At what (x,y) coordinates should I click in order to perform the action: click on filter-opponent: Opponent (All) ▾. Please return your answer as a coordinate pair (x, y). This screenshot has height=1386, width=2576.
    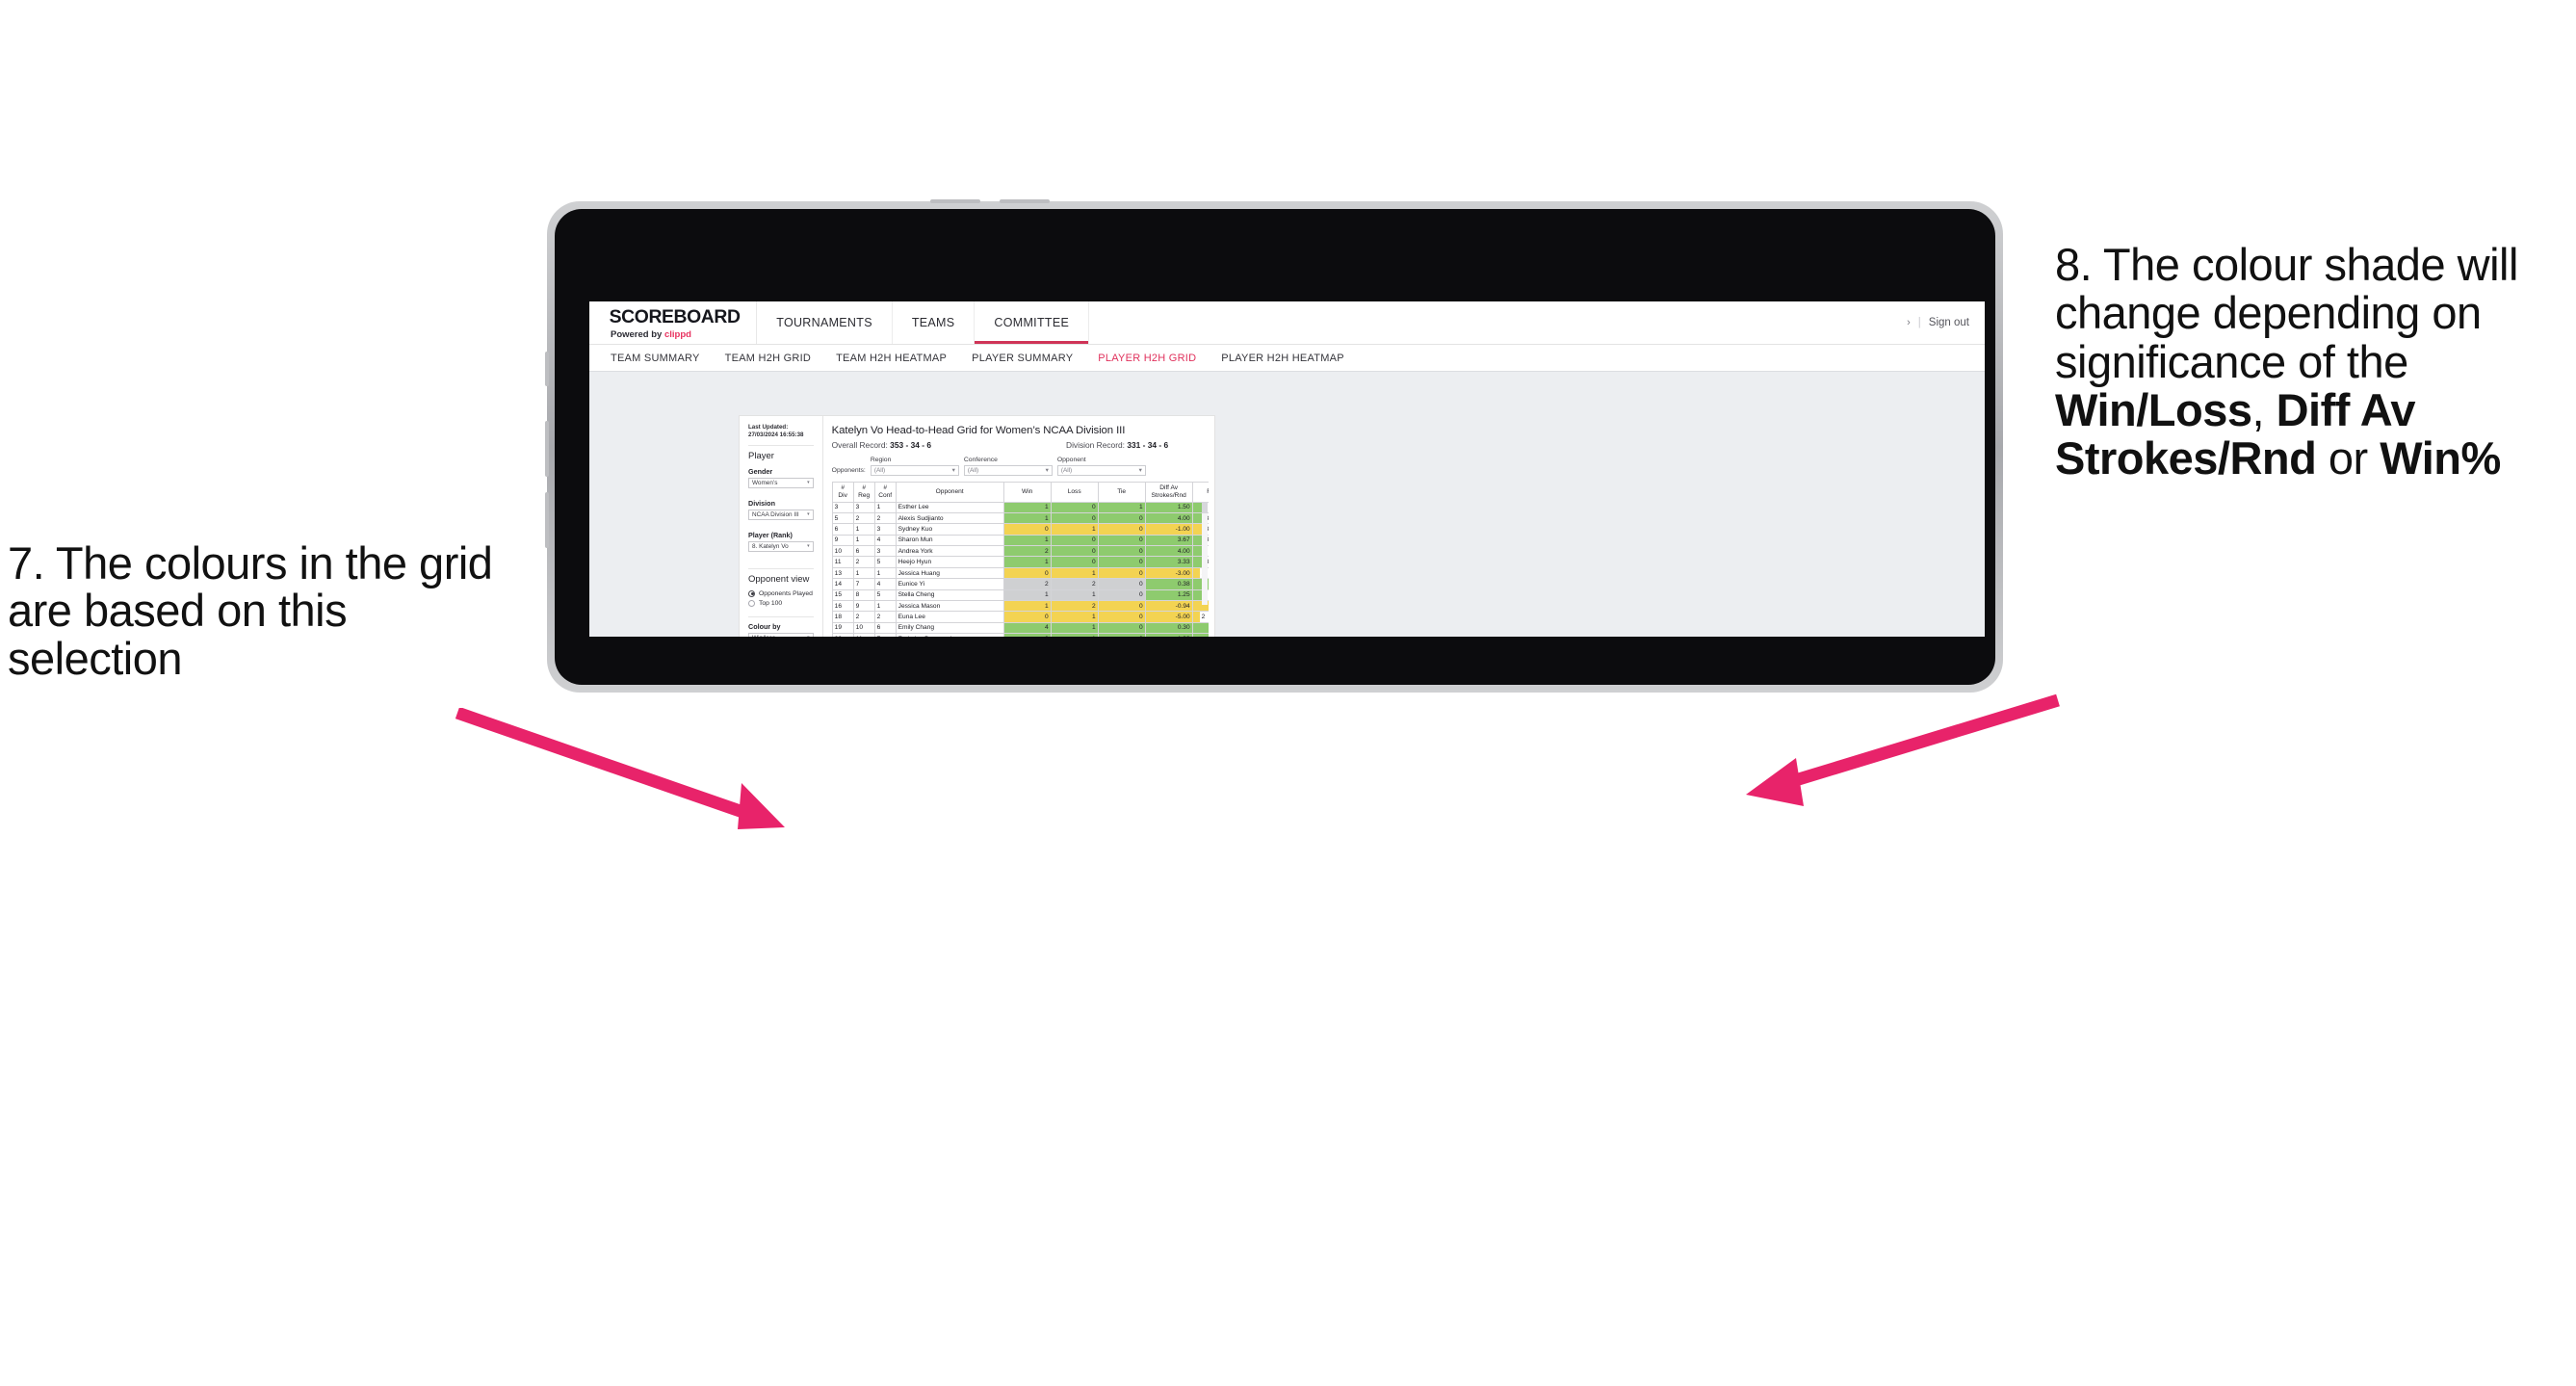
    Looking at the image, I should click on (1101, 466).